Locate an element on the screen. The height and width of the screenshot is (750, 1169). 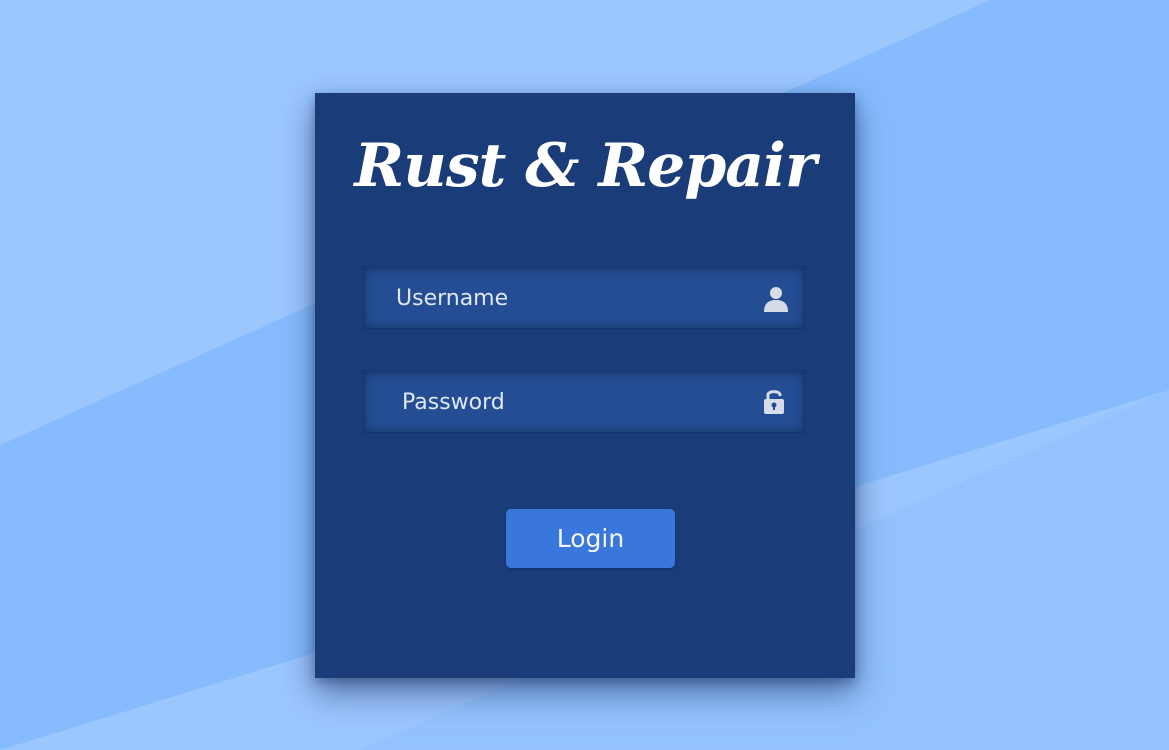
app-title: Rust & Repair is located at coordinates (585, 166).